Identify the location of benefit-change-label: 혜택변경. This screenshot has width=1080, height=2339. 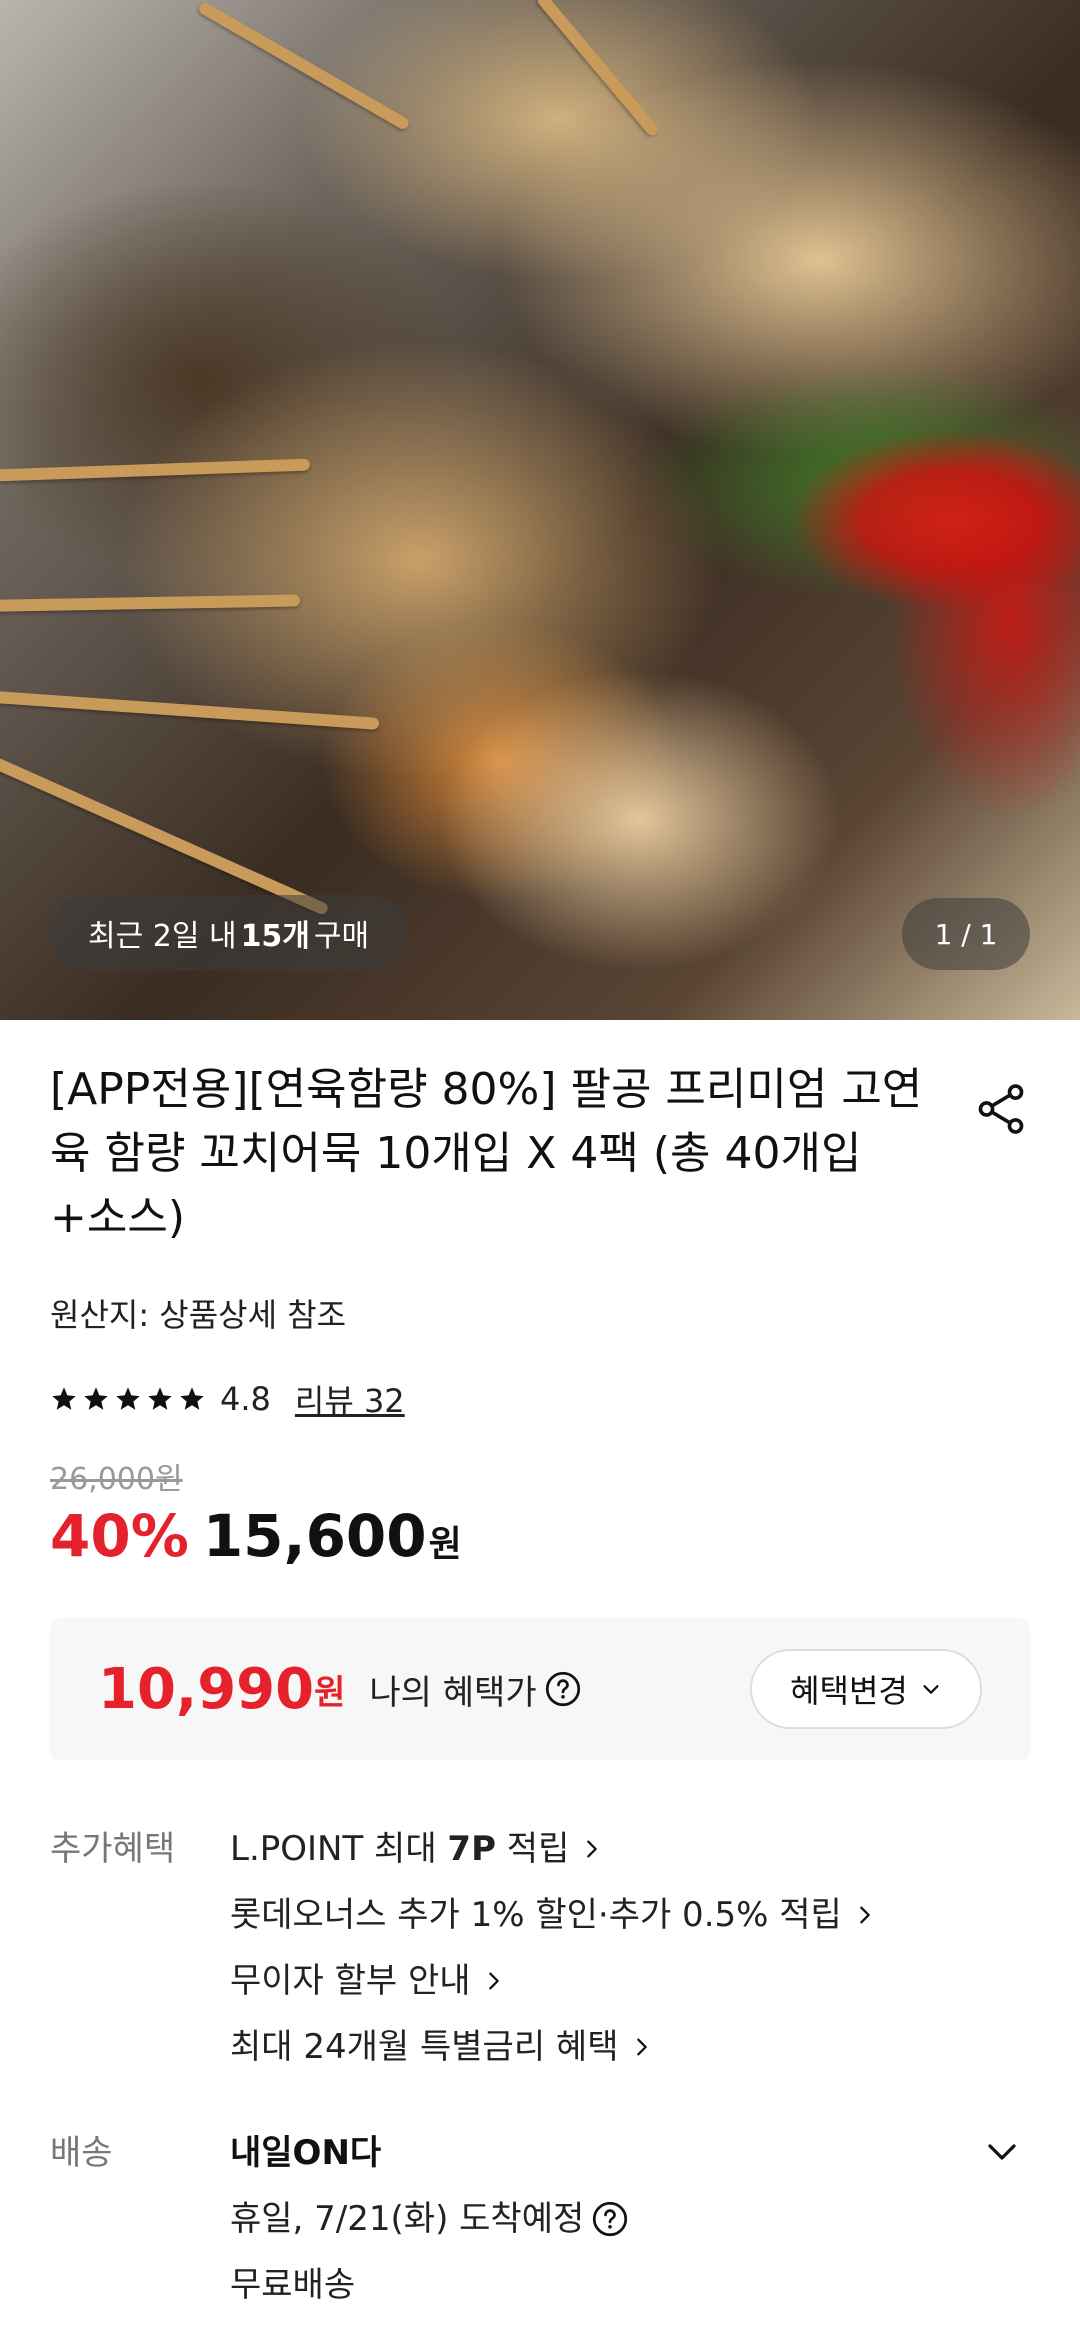
(849, 1691).